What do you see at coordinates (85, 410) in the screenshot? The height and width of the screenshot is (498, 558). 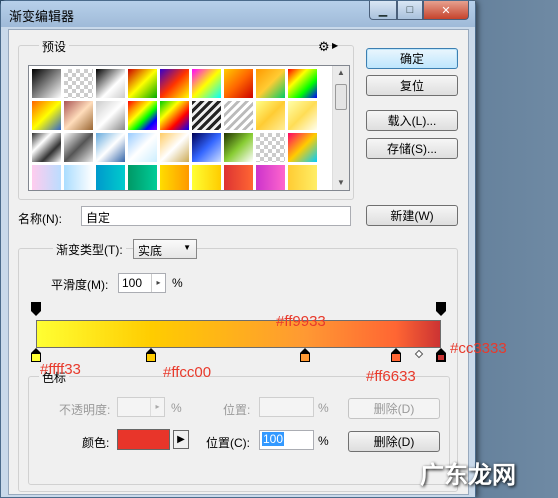 I see `opacity-label: 不透明度:` at bounding box center [85, 410].